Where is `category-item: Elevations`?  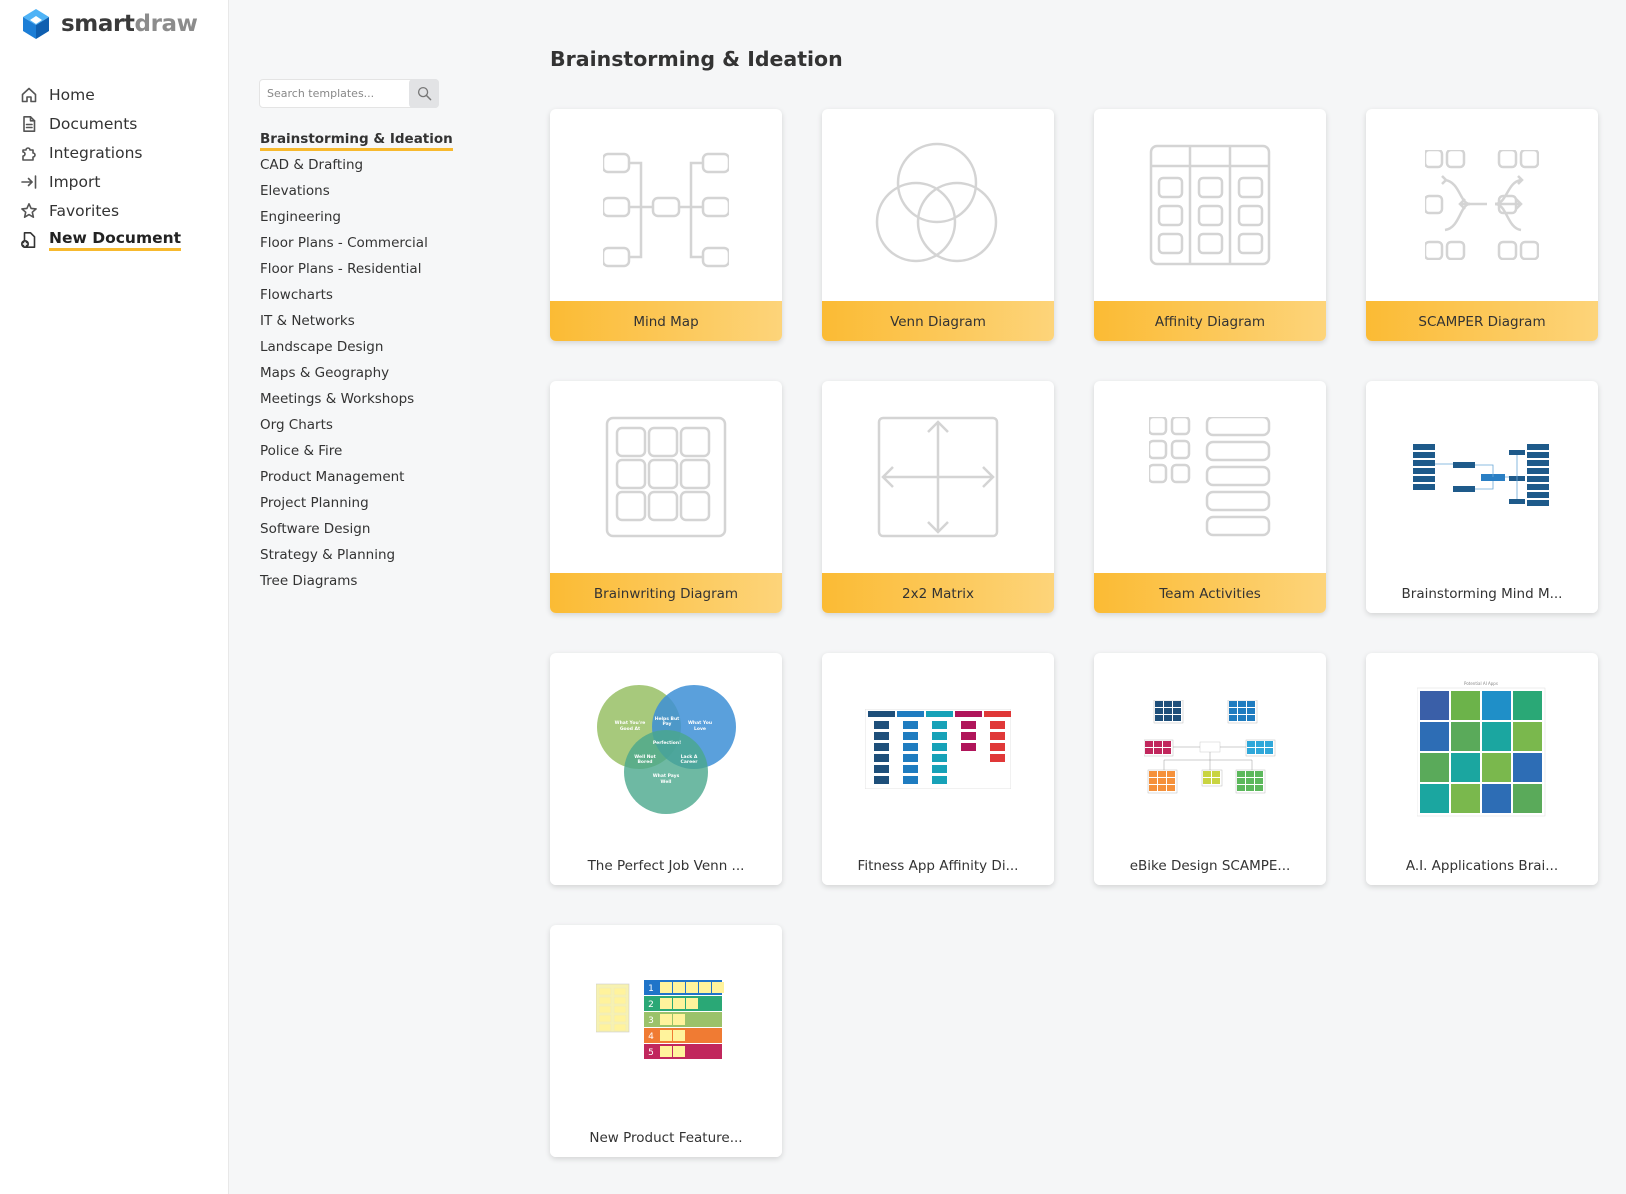
category-item: Elevations is located at coordinates (356, 193).